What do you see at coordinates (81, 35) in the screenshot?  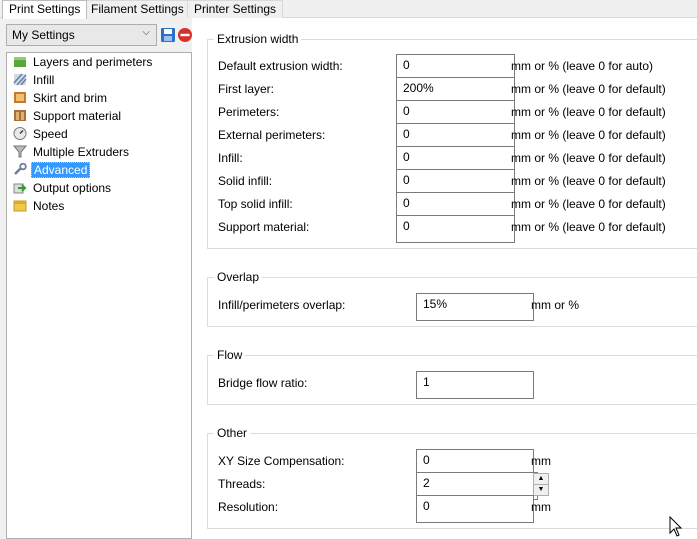 I see `preset-select: My Settings ⌵` at bounding box center [81, 35].